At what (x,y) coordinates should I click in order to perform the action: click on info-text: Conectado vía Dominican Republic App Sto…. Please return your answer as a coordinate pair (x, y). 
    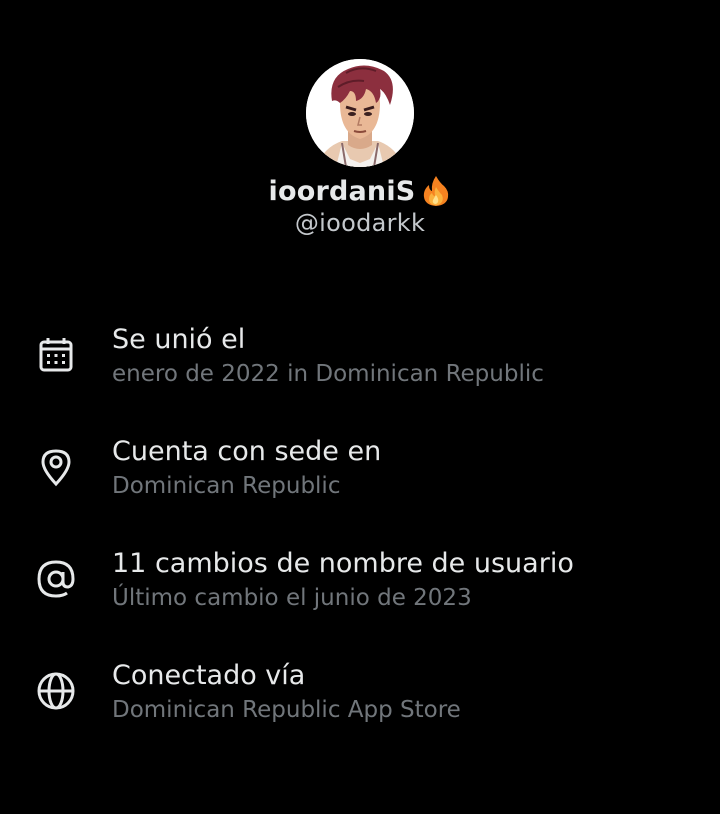
    Looking at the image, I should click on (406, 691).